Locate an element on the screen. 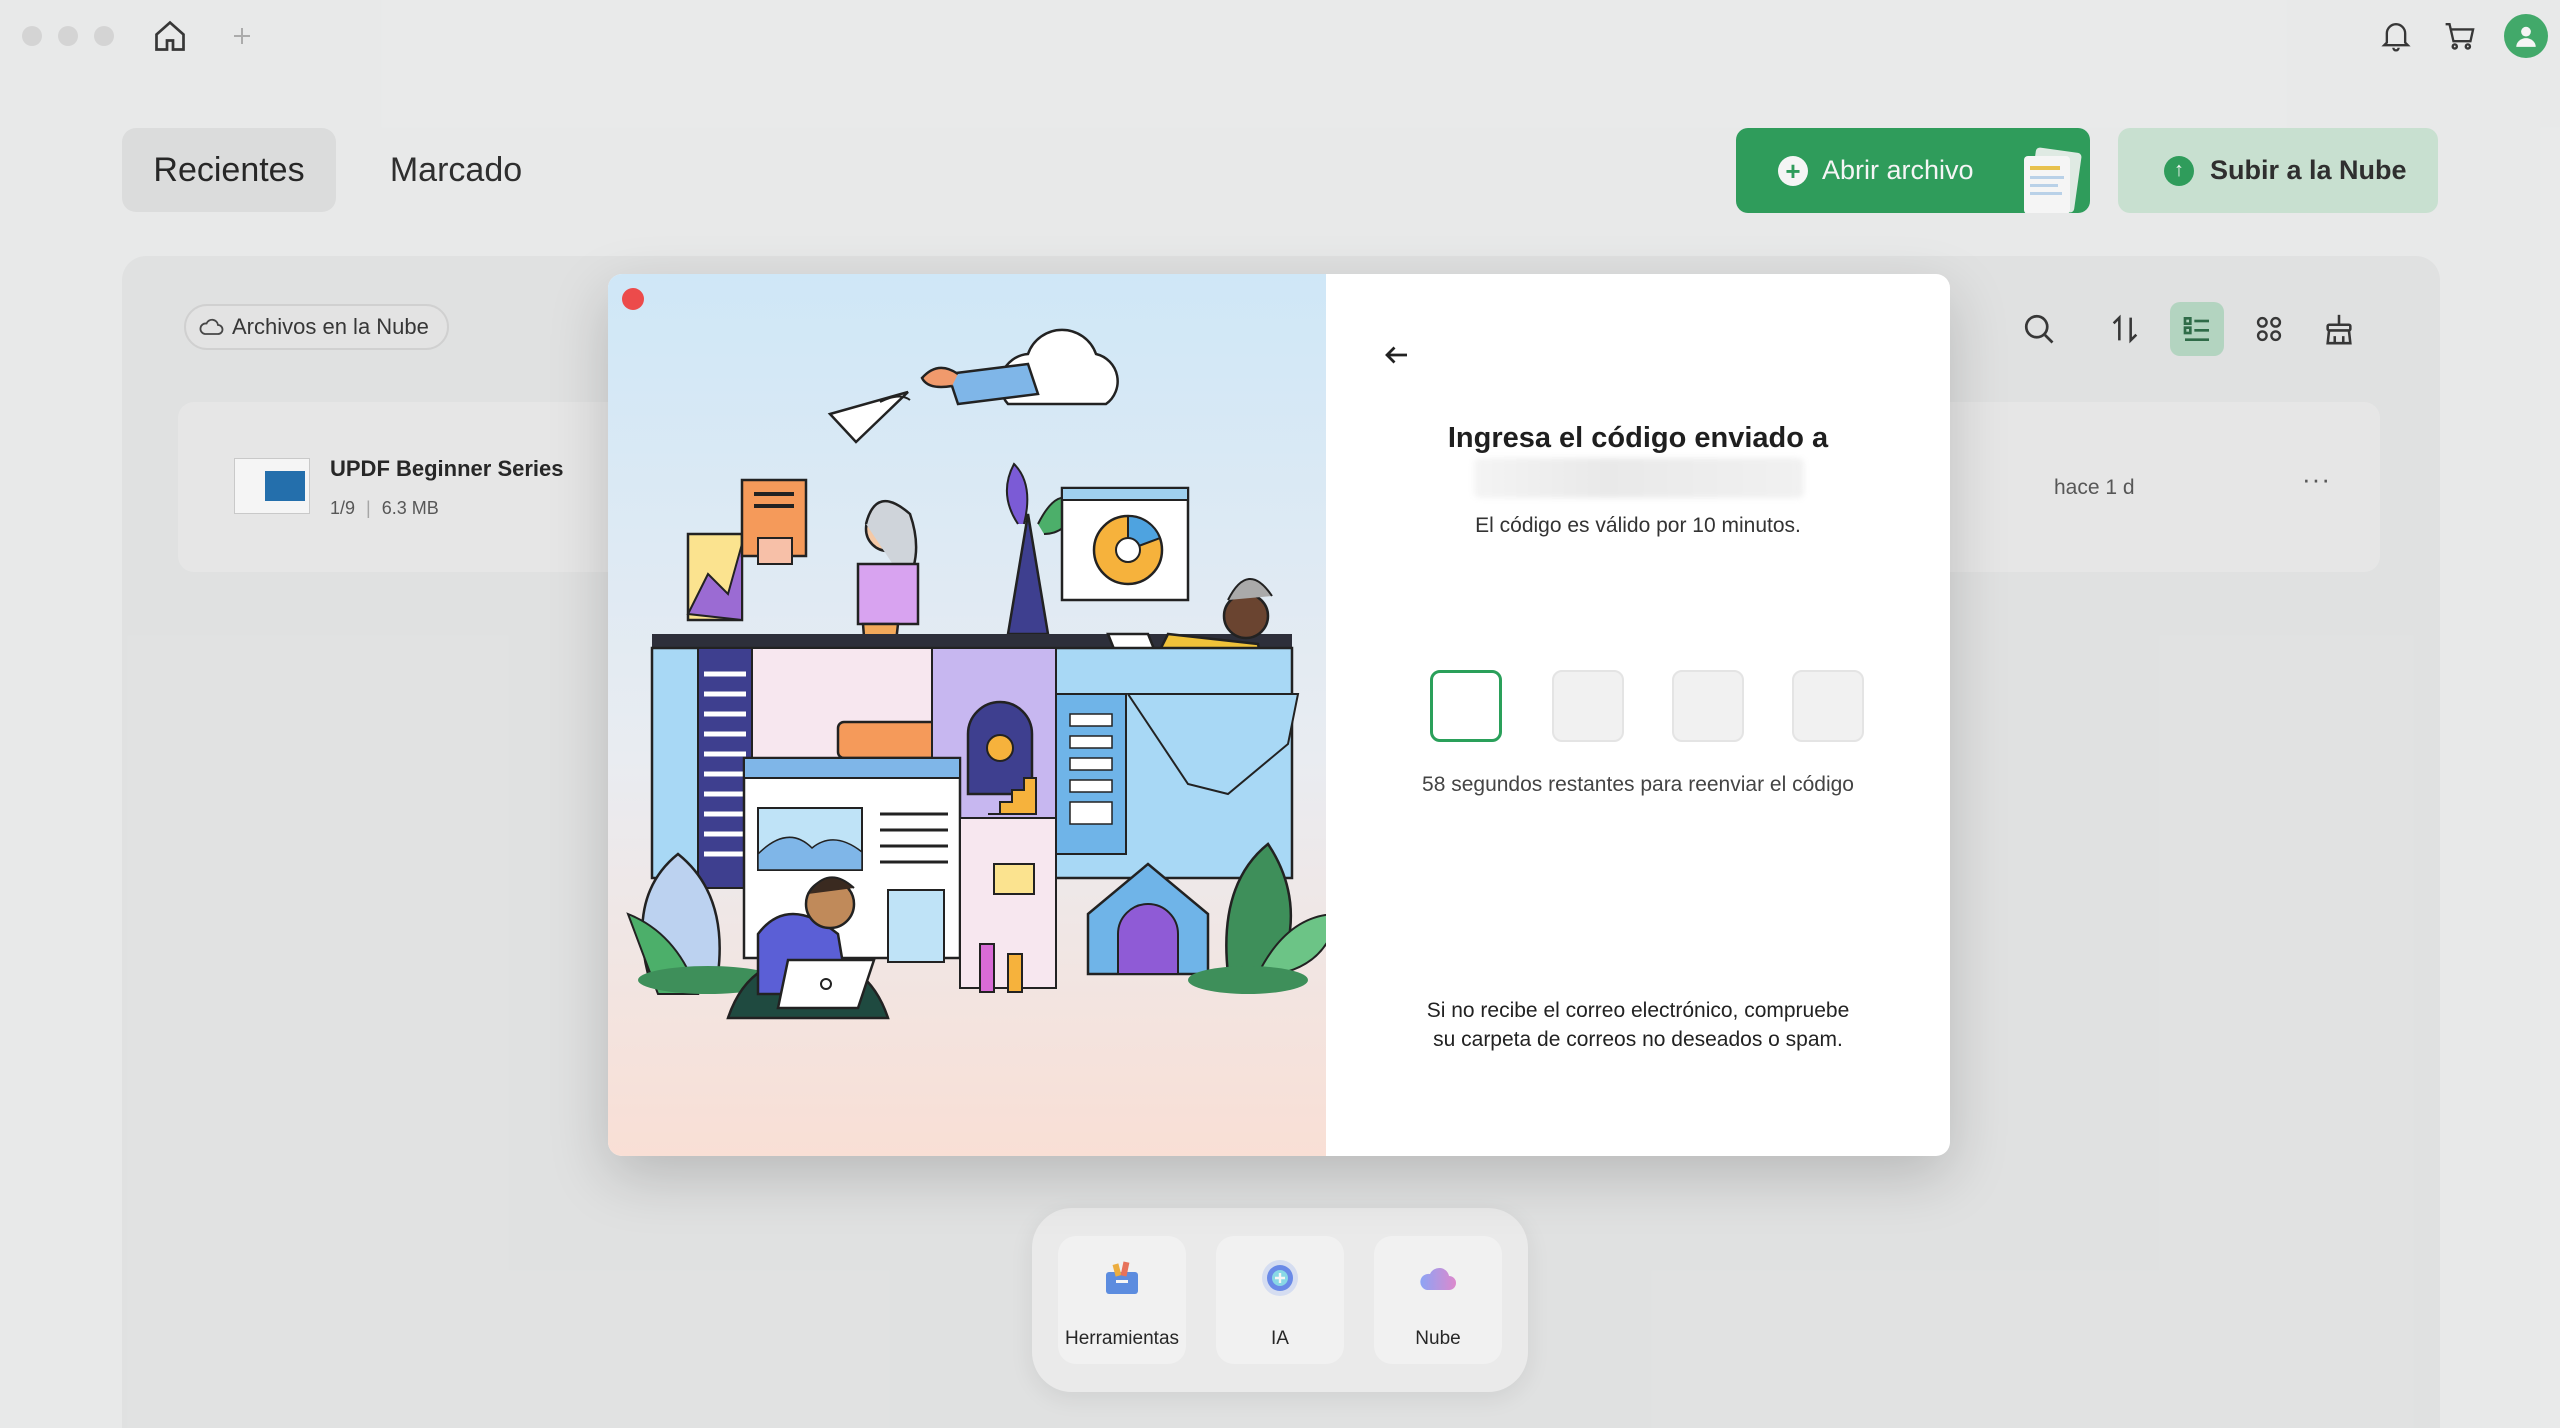  back-arrow-icon is located at coordinates (1397, 359).